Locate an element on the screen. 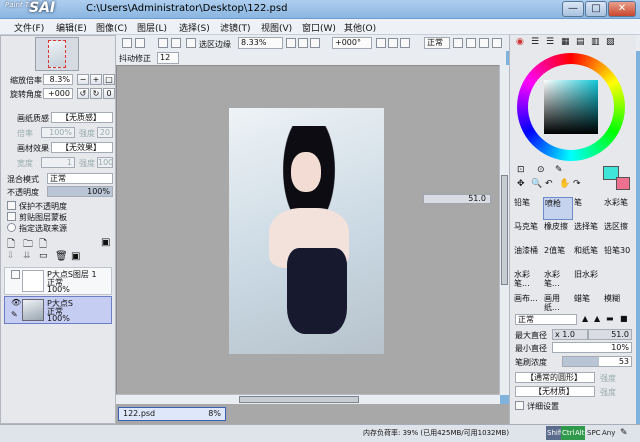  tool-crayon: 蜡笔 is located at coordinates (588, 304).